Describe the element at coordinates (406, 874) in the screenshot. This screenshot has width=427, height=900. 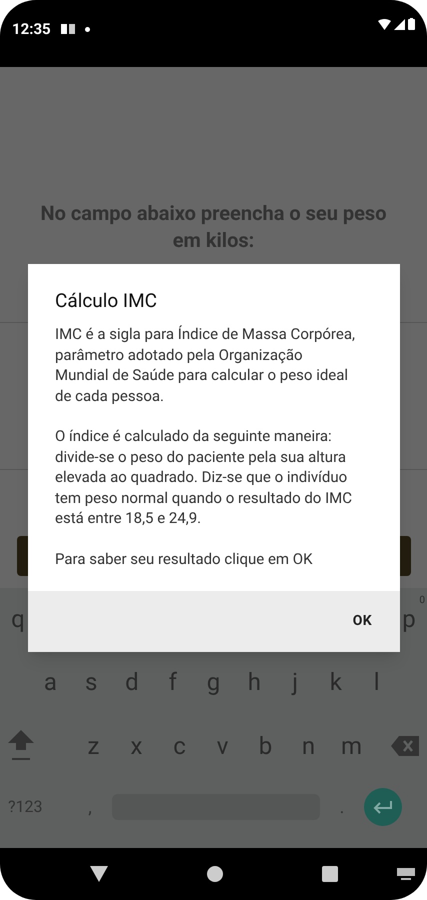
I see `keyboard-icon` at that location.